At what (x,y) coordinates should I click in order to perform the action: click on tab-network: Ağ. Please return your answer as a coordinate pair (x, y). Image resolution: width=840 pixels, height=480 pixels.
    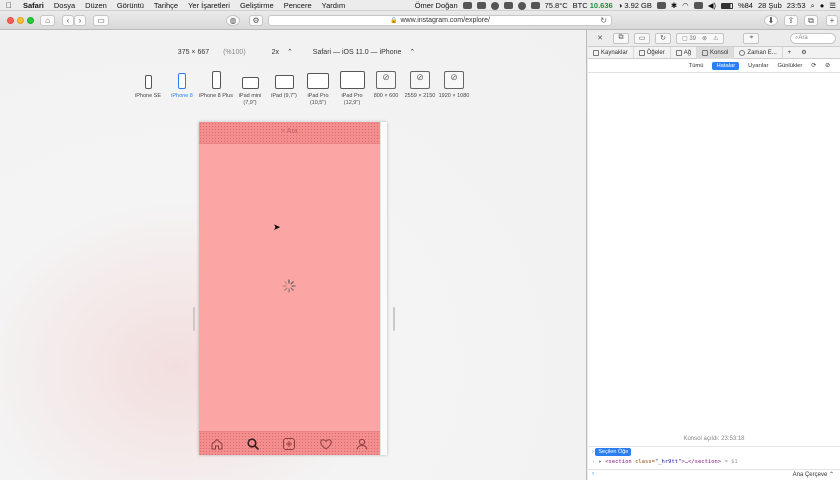
    Looking at the image, I should click on (684, 52).